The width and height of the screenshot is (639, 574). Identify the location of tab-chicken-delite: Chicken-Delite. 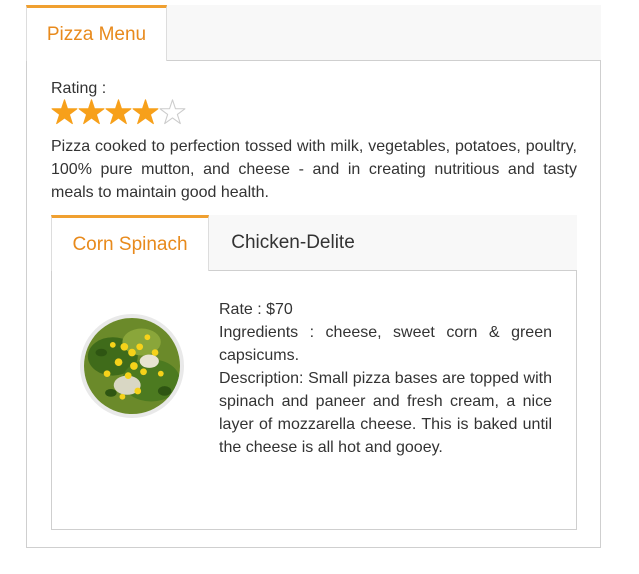
(293, 243).